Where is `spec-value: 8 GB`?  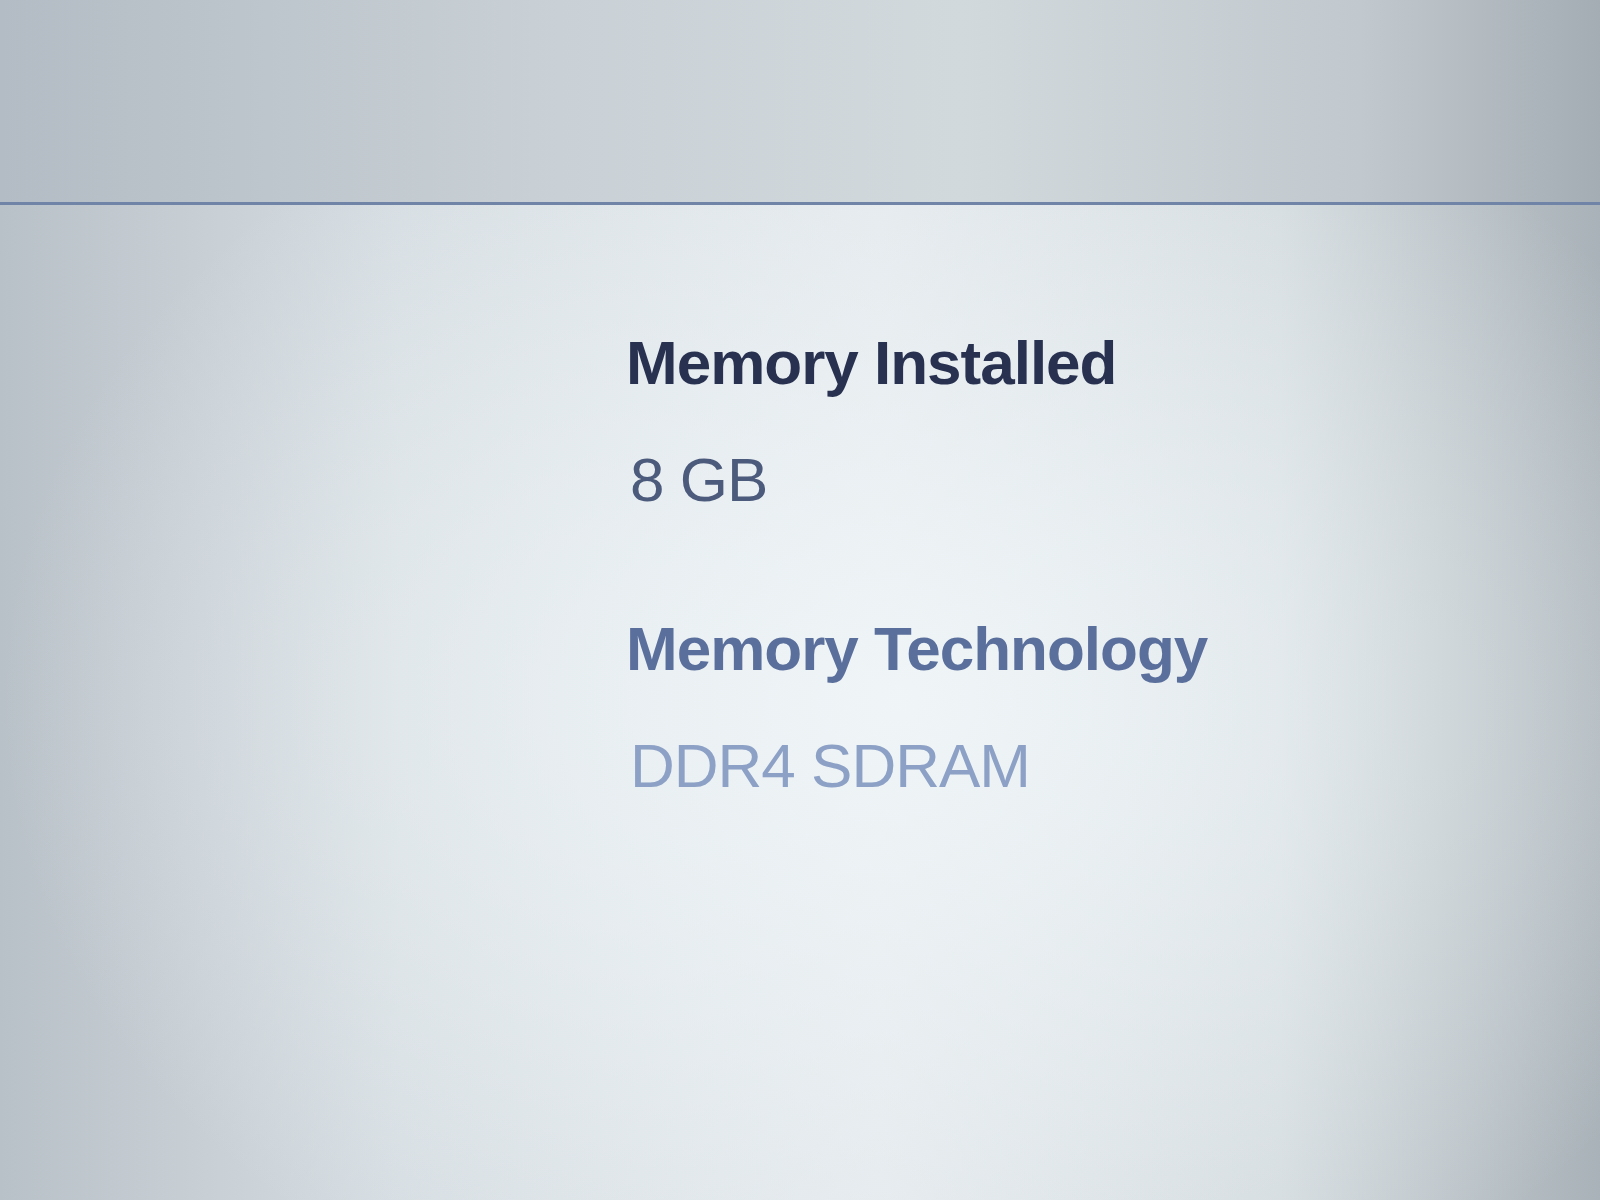
spec-value: 8 GB is located at coordinates (698, 480).